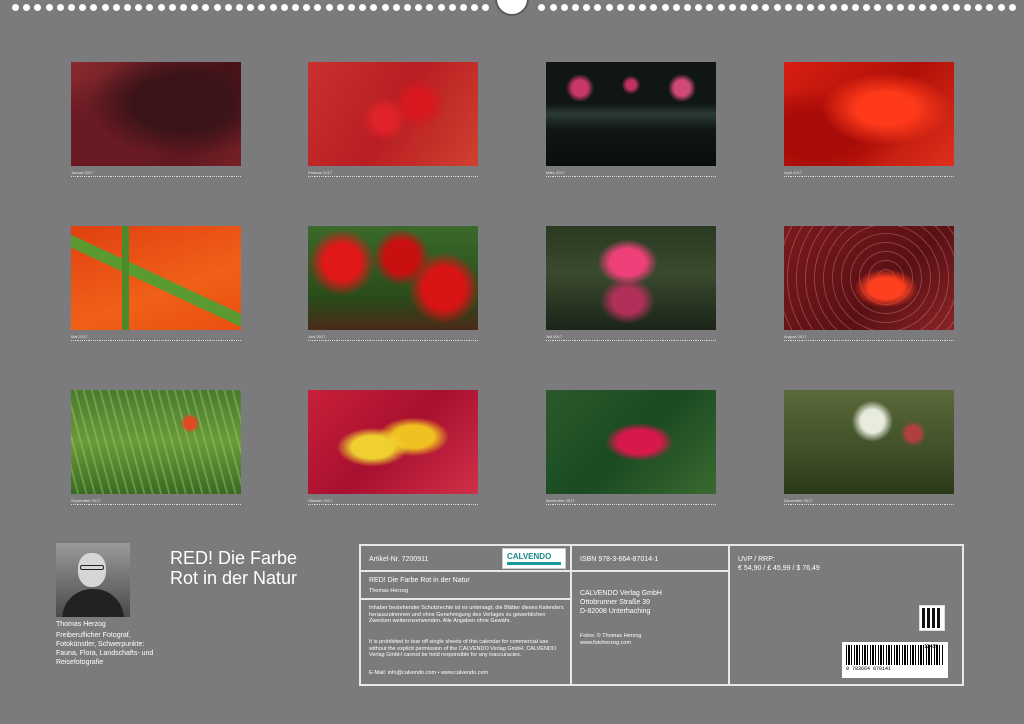 The height and width of the screenshot is (724, 1024). I want to click on month-label: Juni 2017, so click(317, 336).